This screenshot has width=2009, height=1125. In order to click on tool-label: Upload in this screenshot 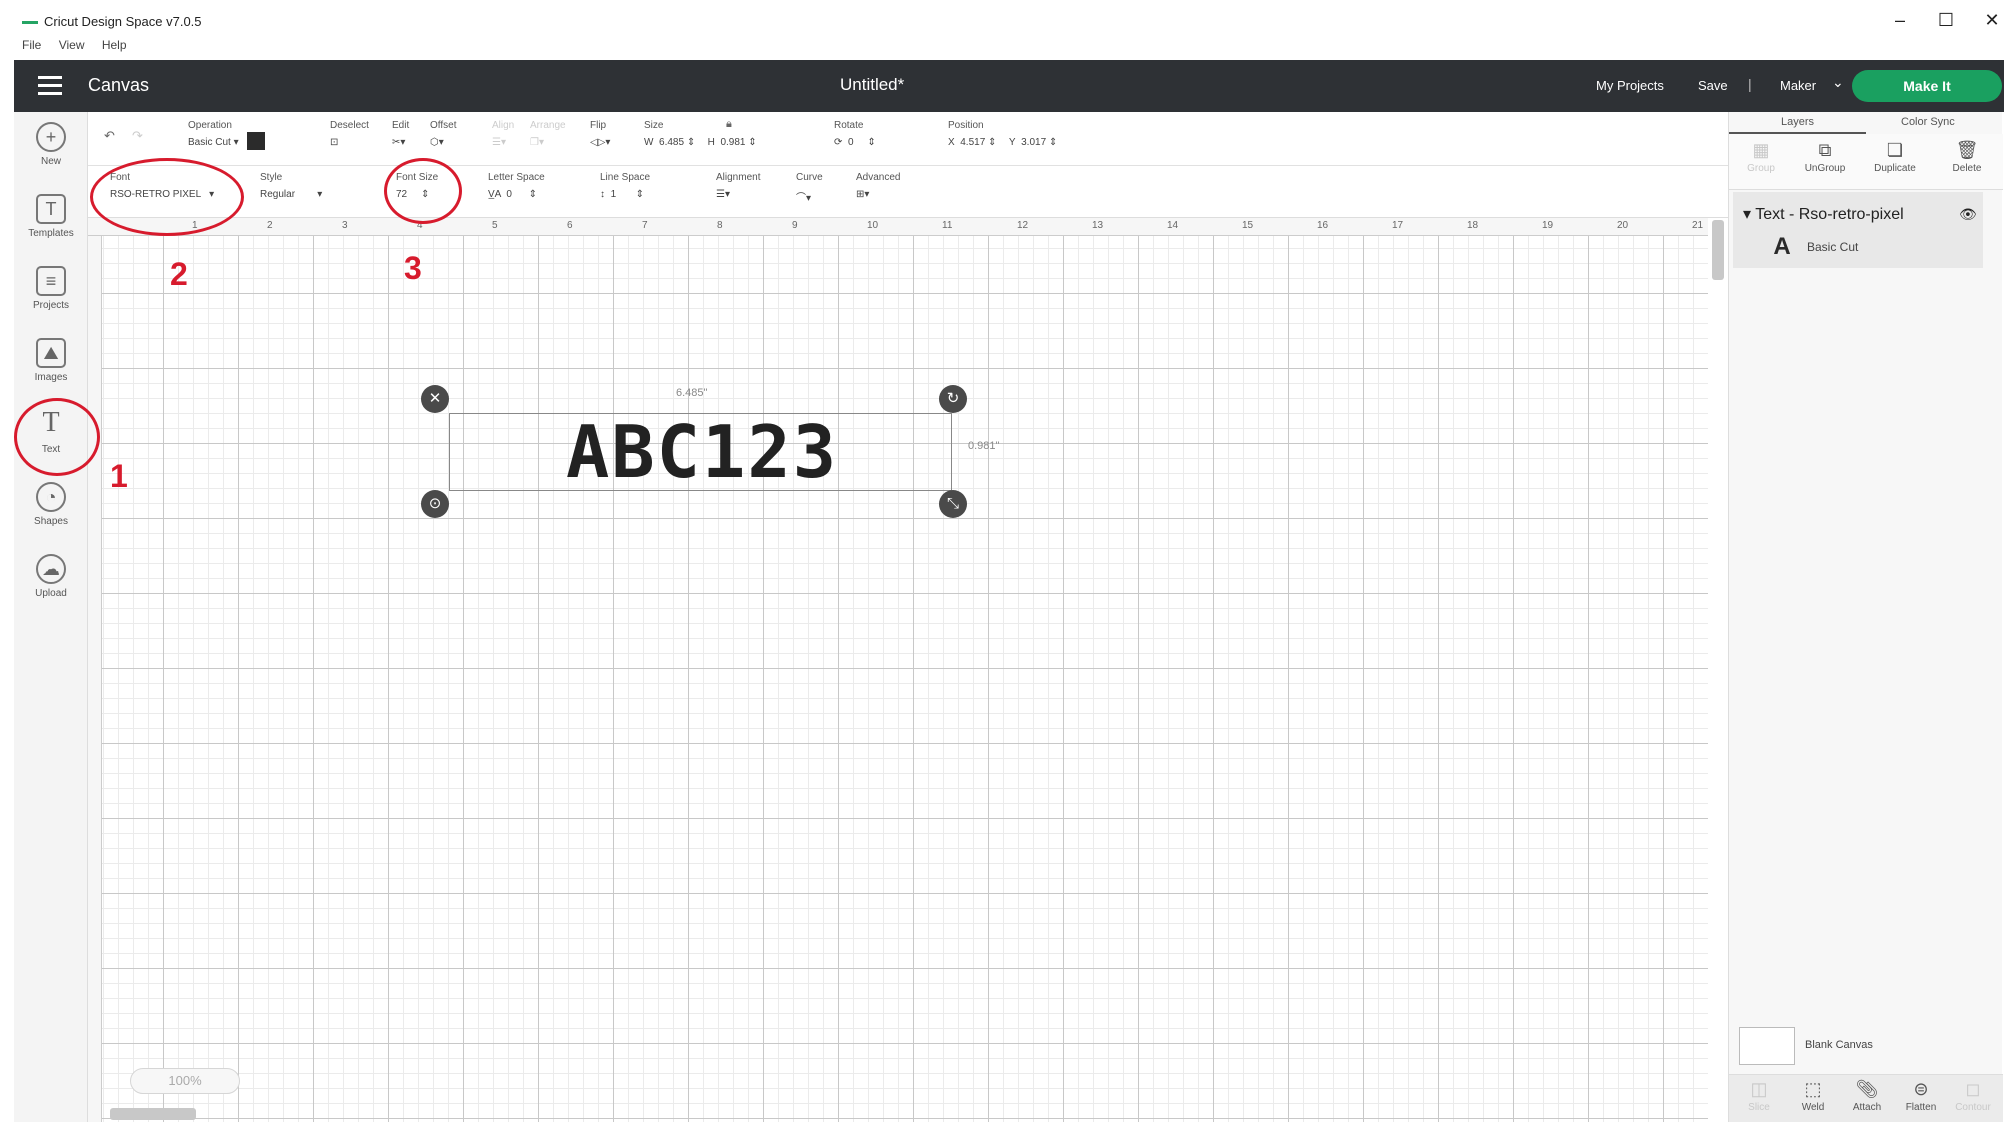, I will do `click(51, 593)`.